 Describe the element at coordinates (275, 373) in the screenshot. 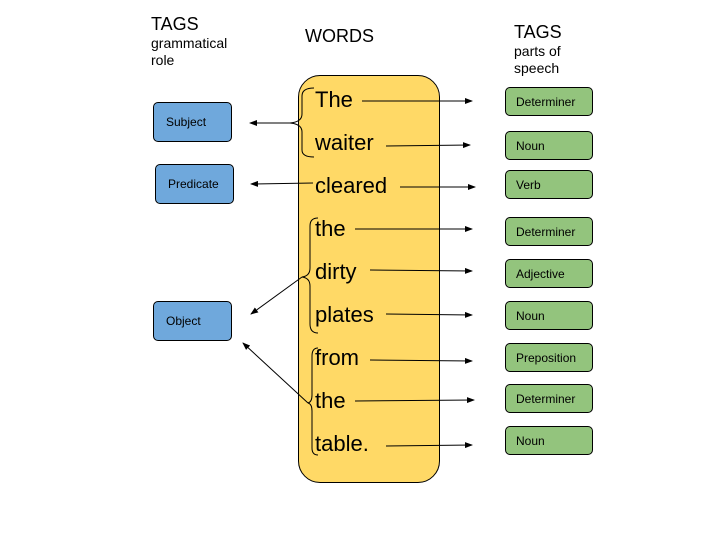

I see `arrow-object-pp` at that location.